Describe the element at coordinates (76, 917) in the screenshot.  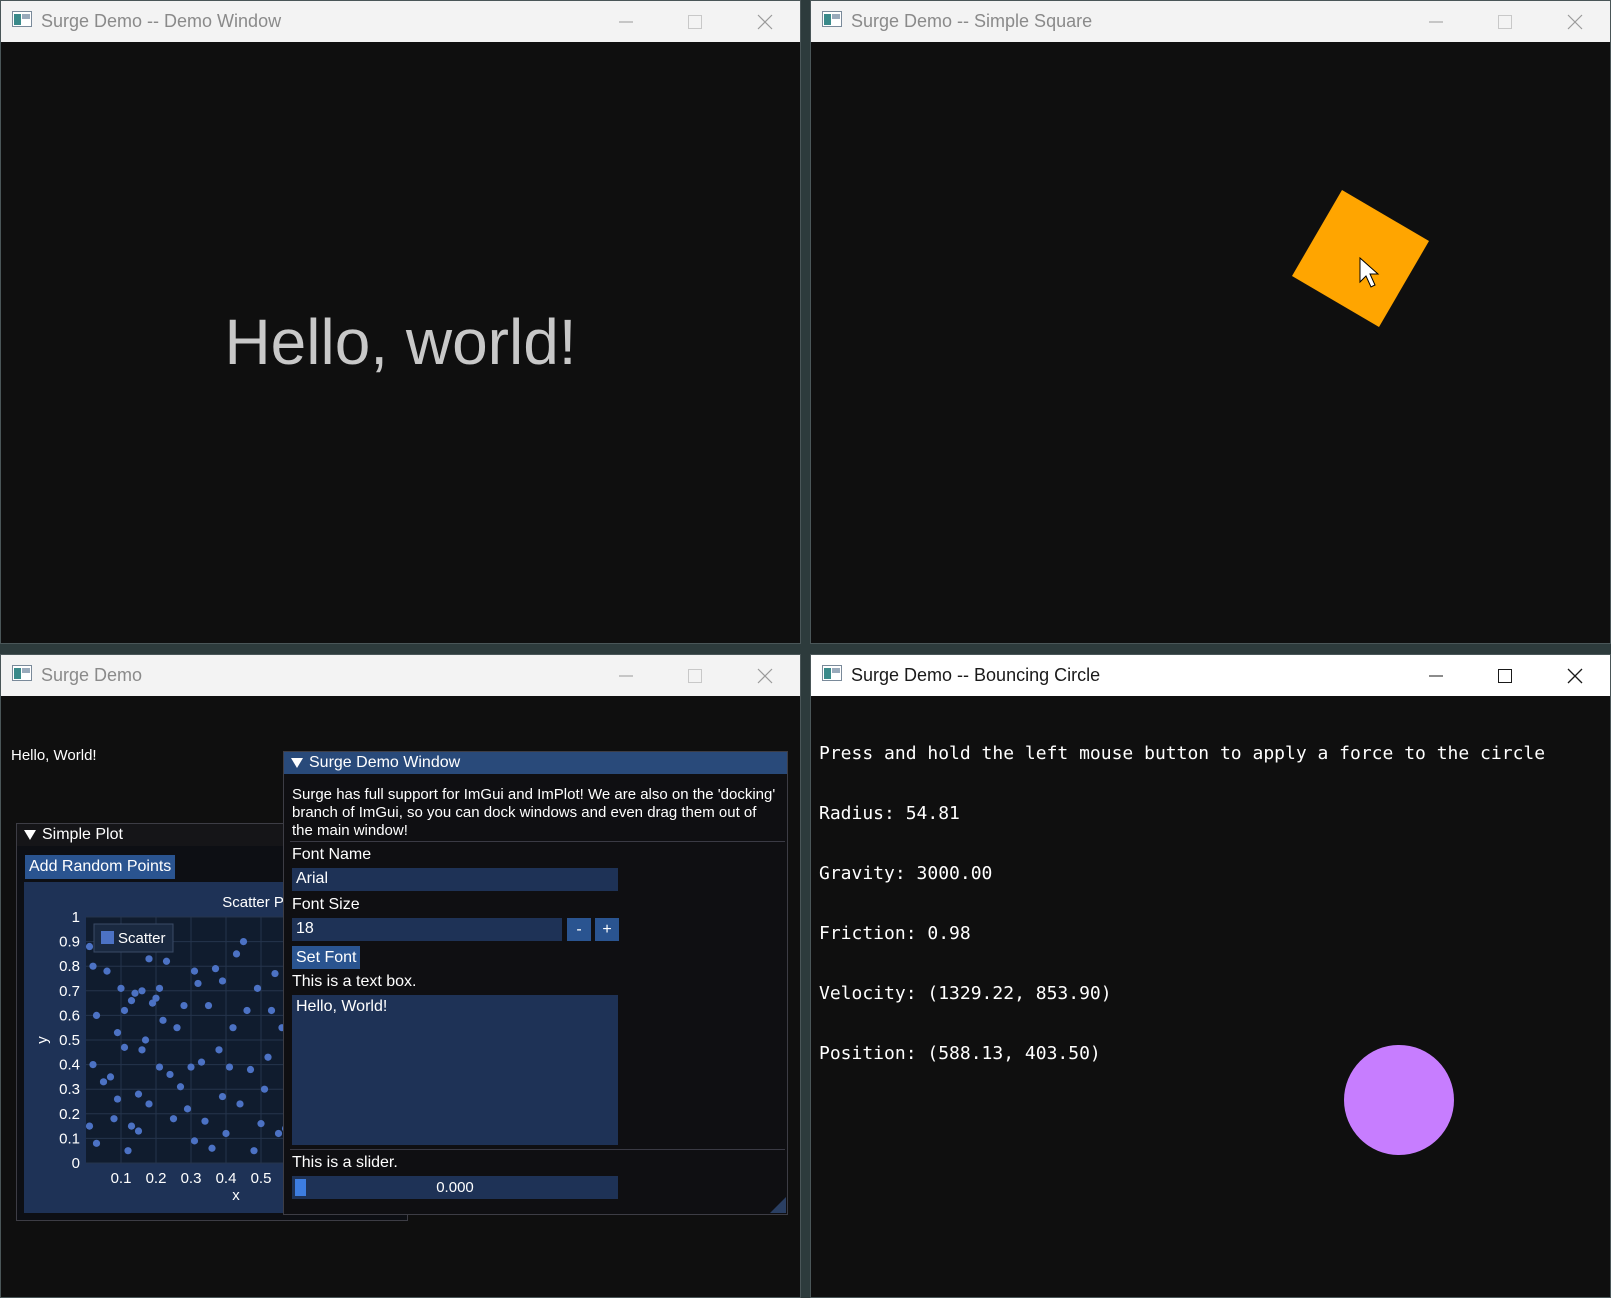
I see `y-tick-label: 1` at that location.